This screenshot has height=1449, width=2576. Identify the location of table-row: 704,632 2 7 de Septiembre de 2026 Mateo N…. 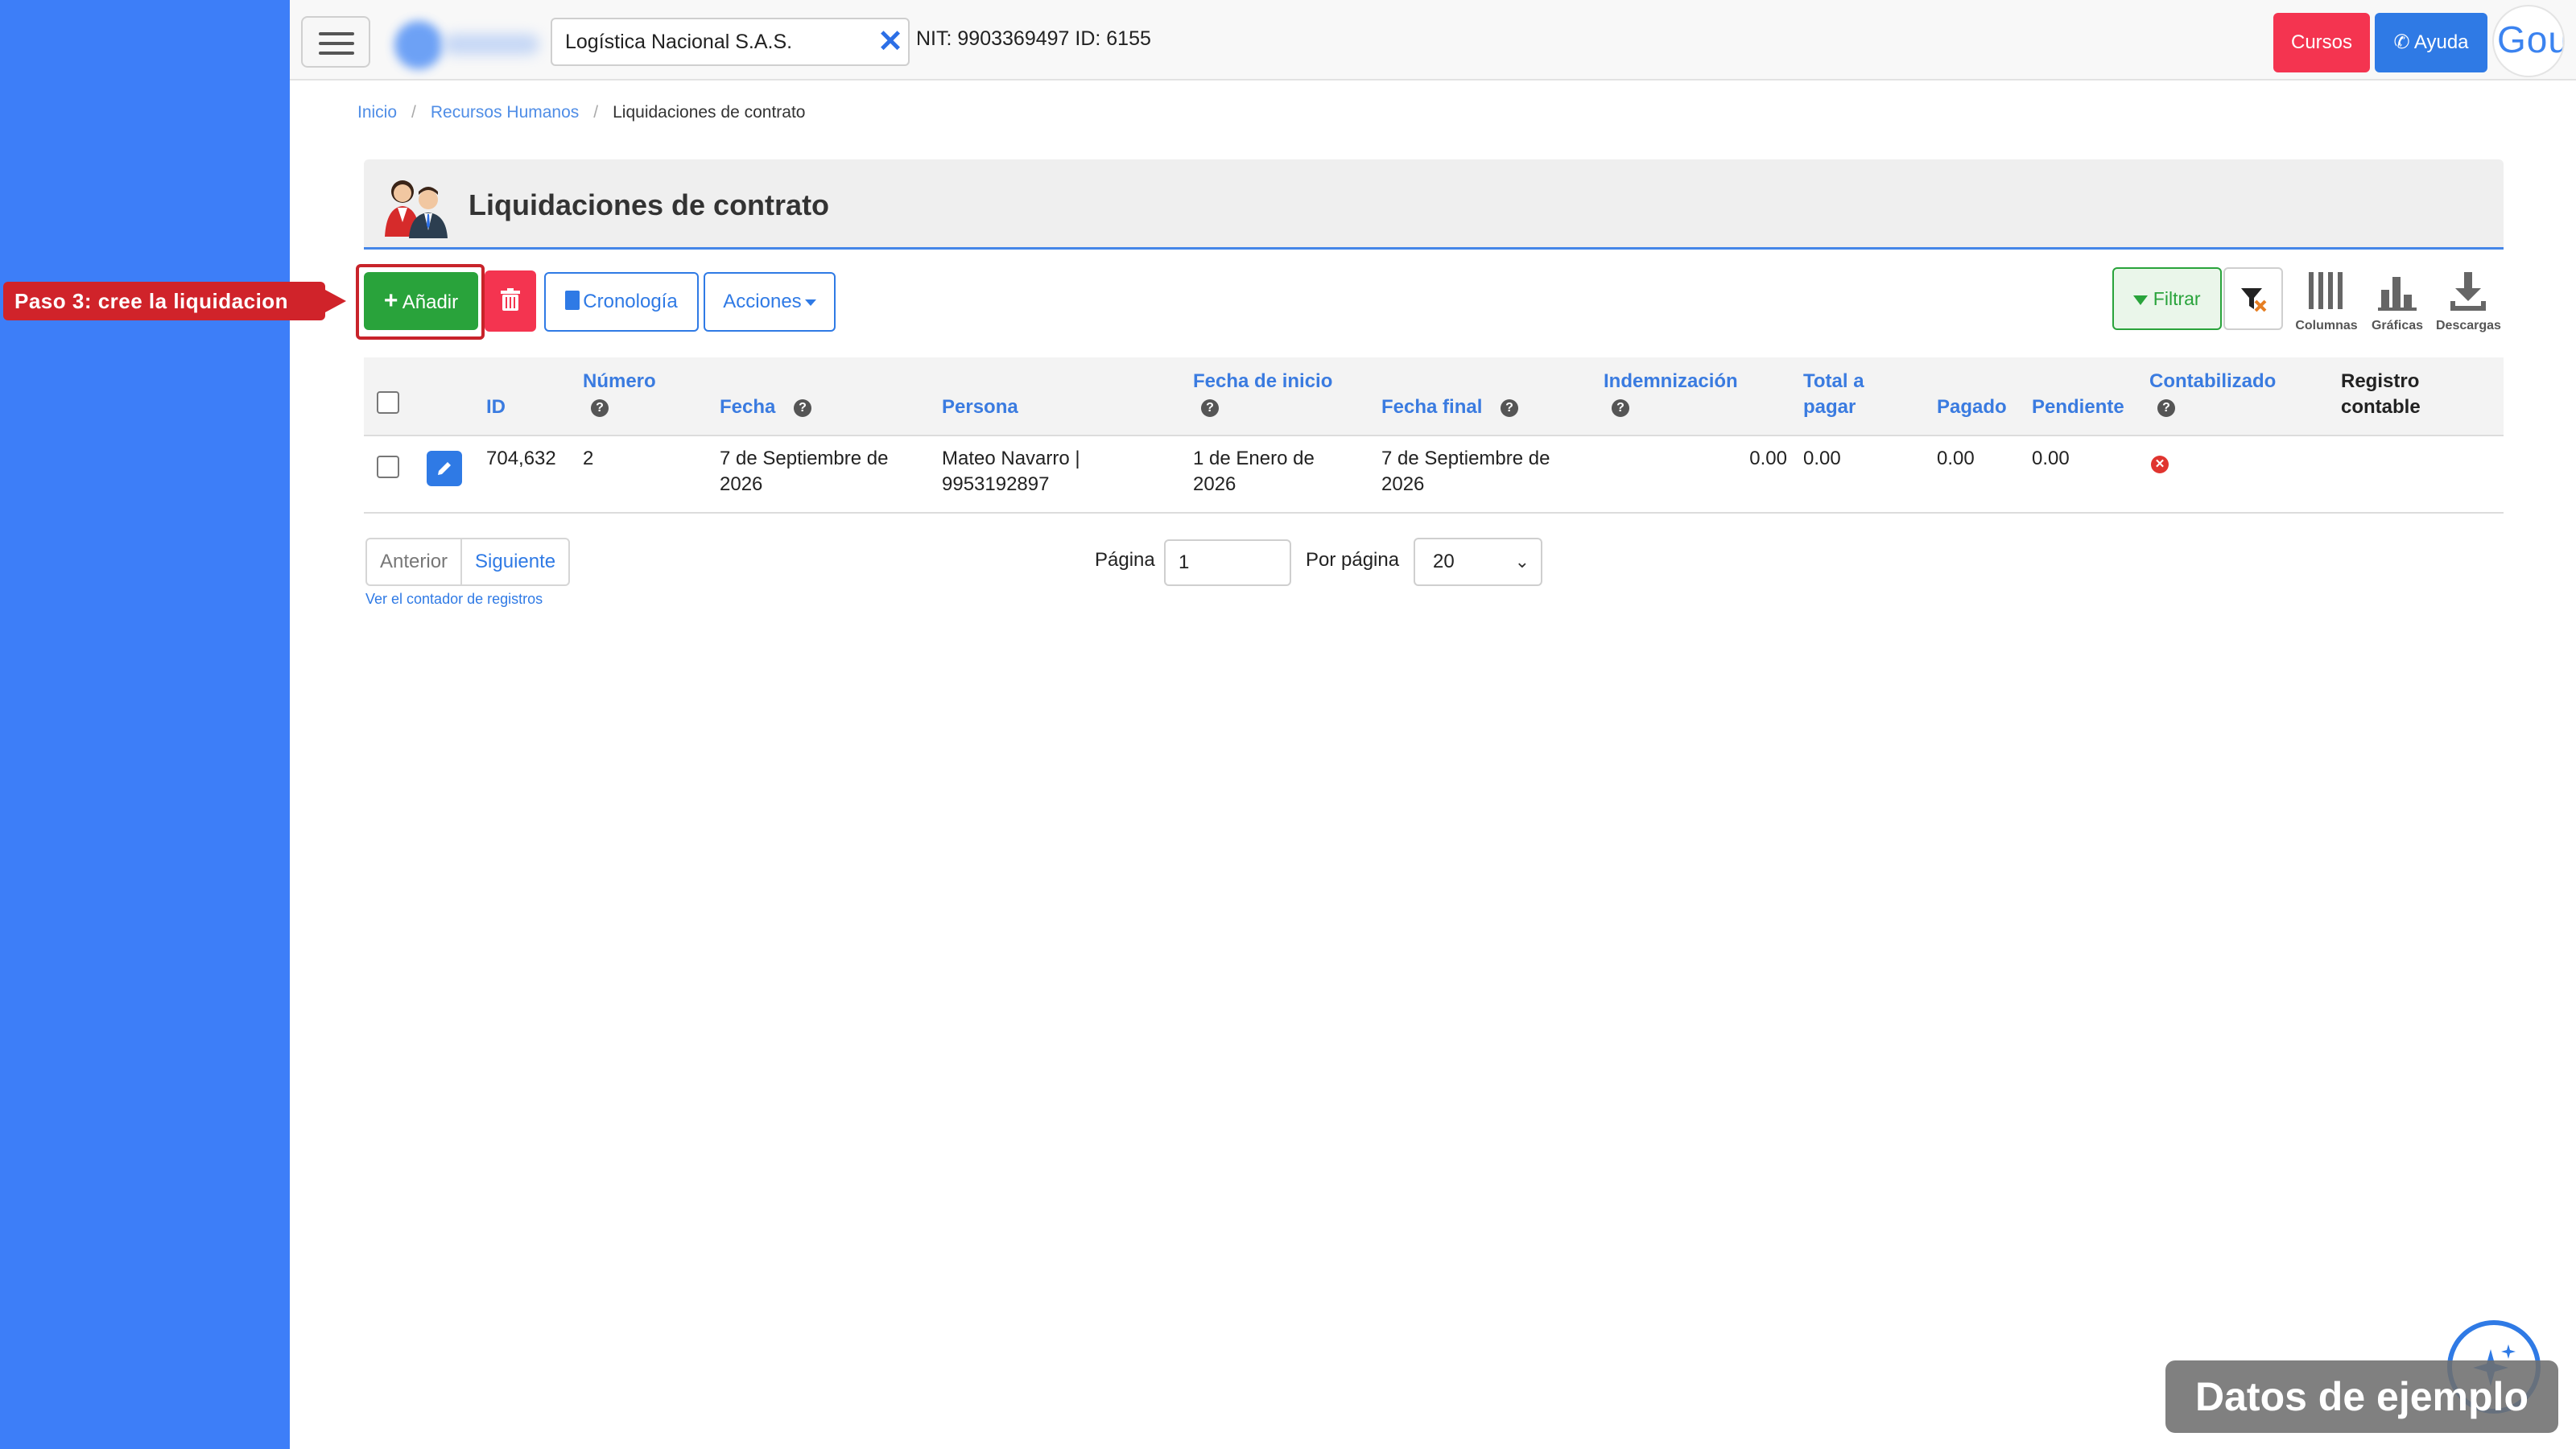
(1434, 475).